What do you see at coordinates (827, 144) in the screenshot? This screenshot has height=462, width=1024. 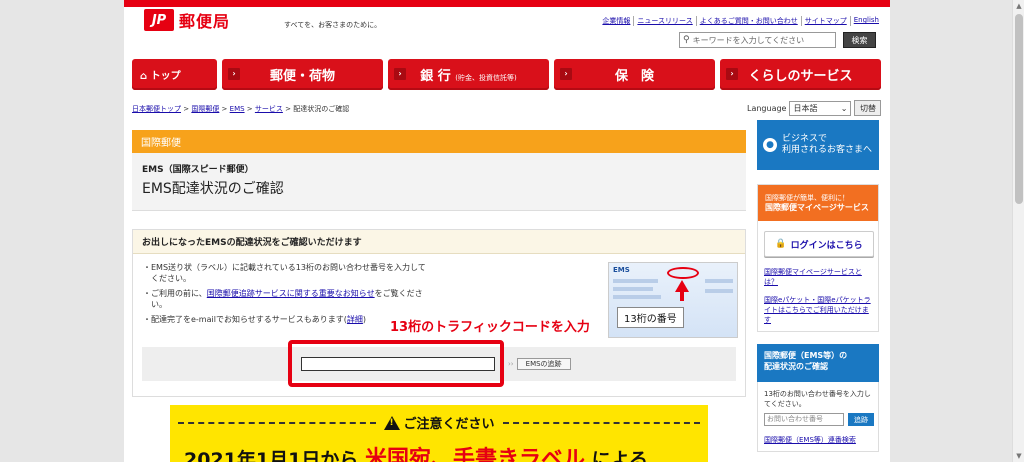 I see `business-banner-label: ビジネスで 利用されるお客さまへ` at bounding box center [827, 144].